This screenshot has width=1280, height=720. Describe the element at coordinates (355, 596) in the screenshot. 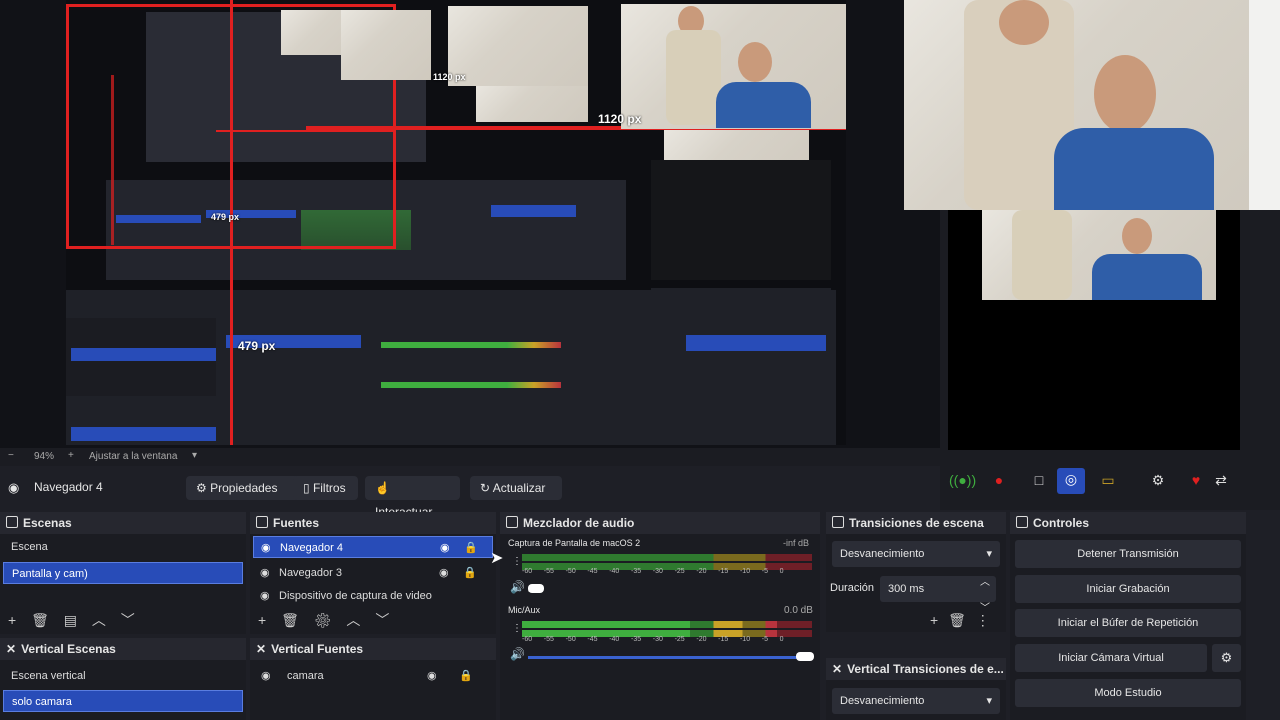

I see `source-label: Dispositivo de captura de video` at that location.